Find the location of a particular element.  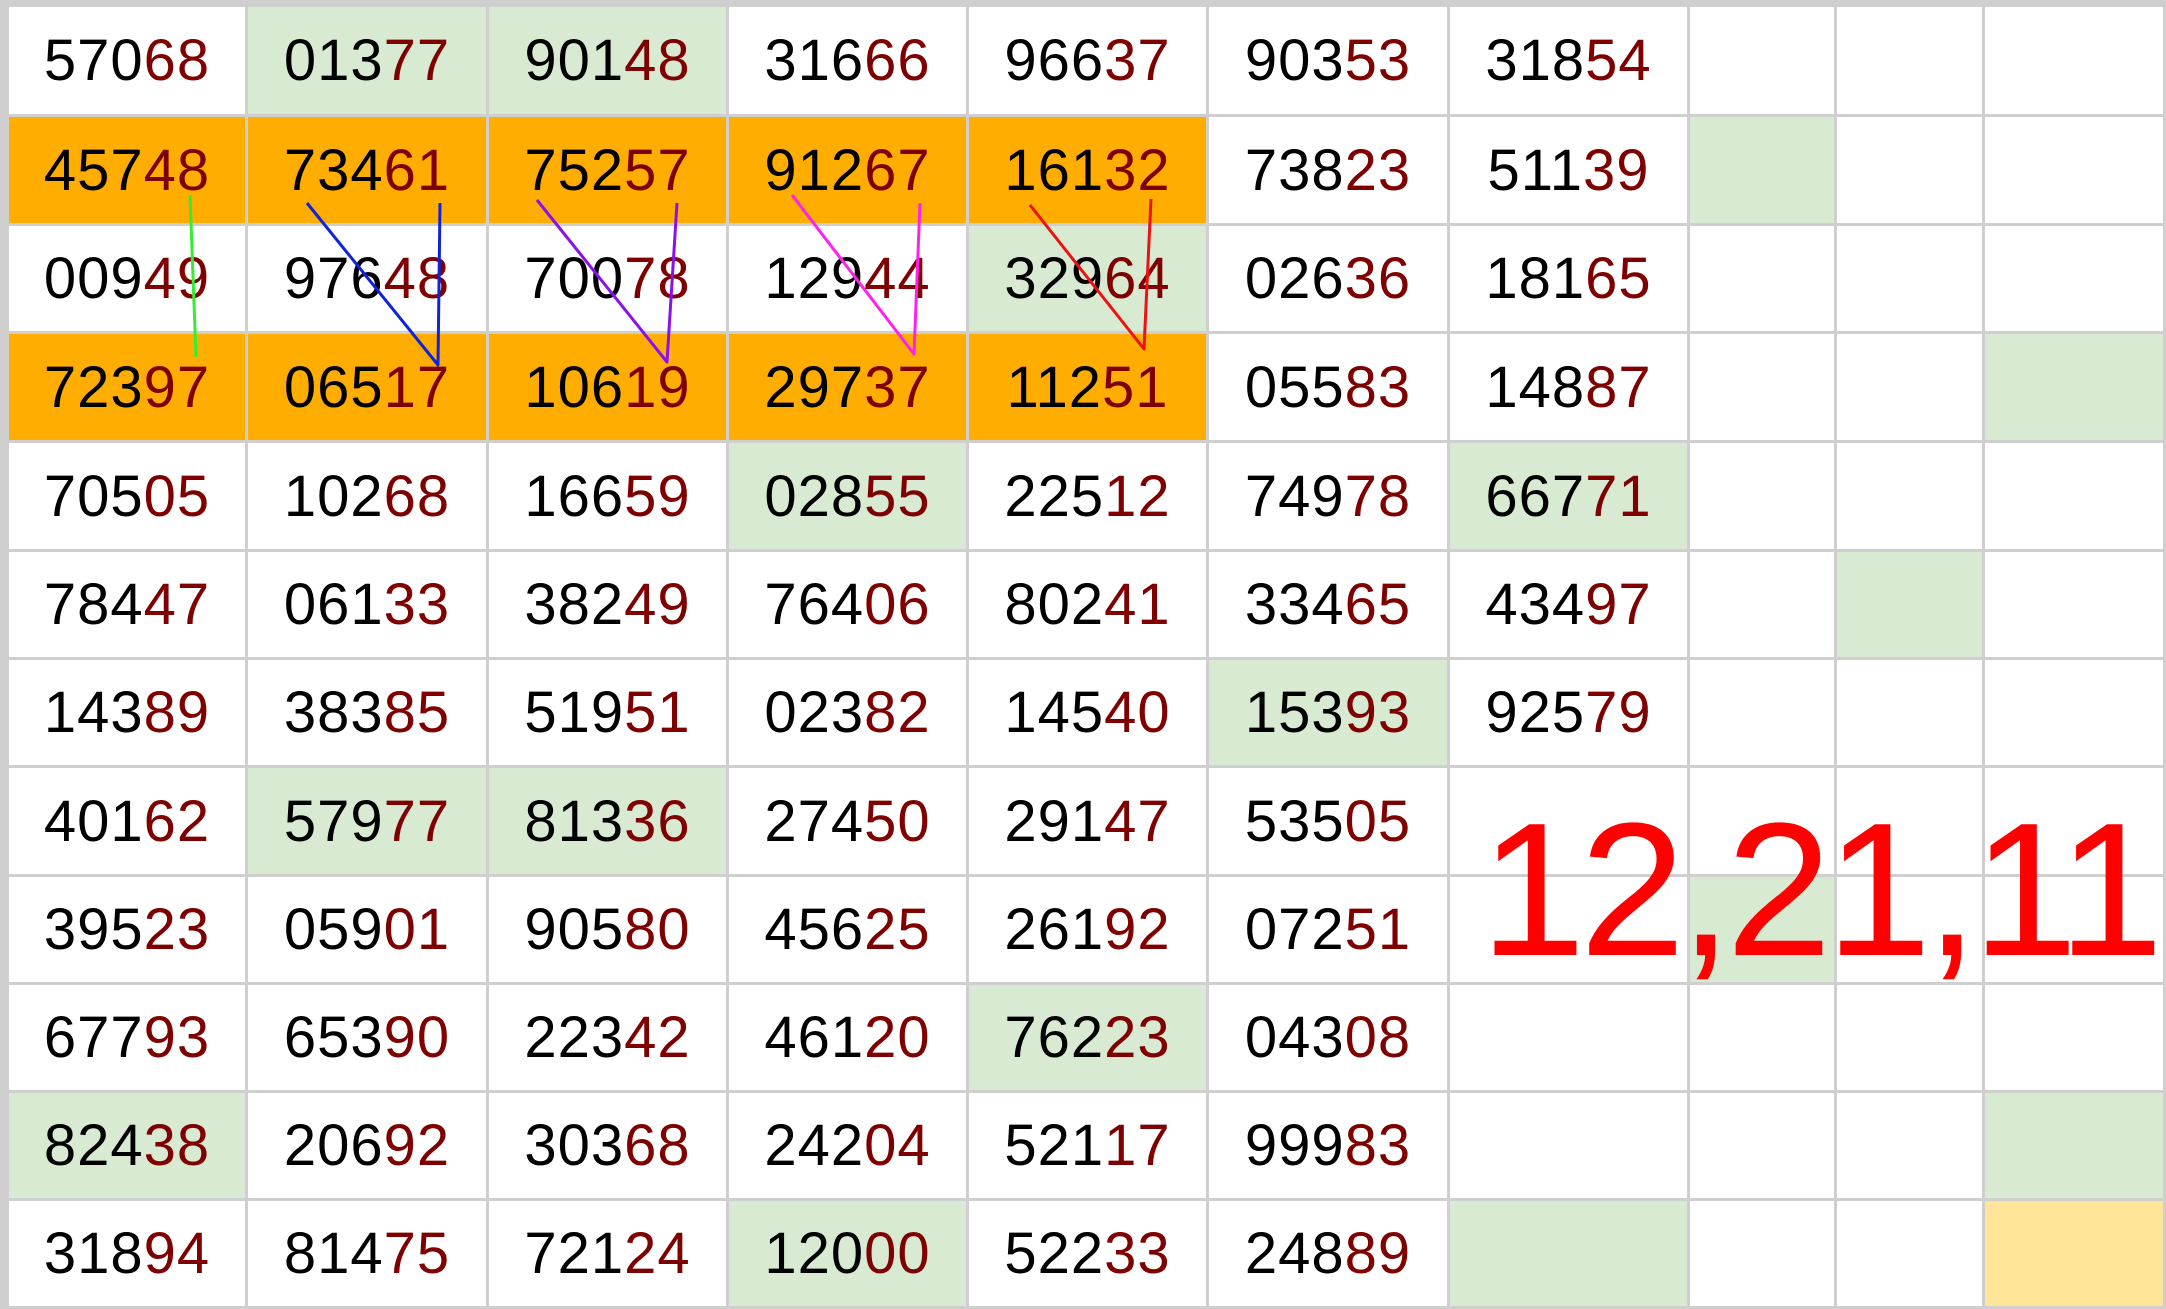

purple-connector-line is located at coordinates (607, 281).